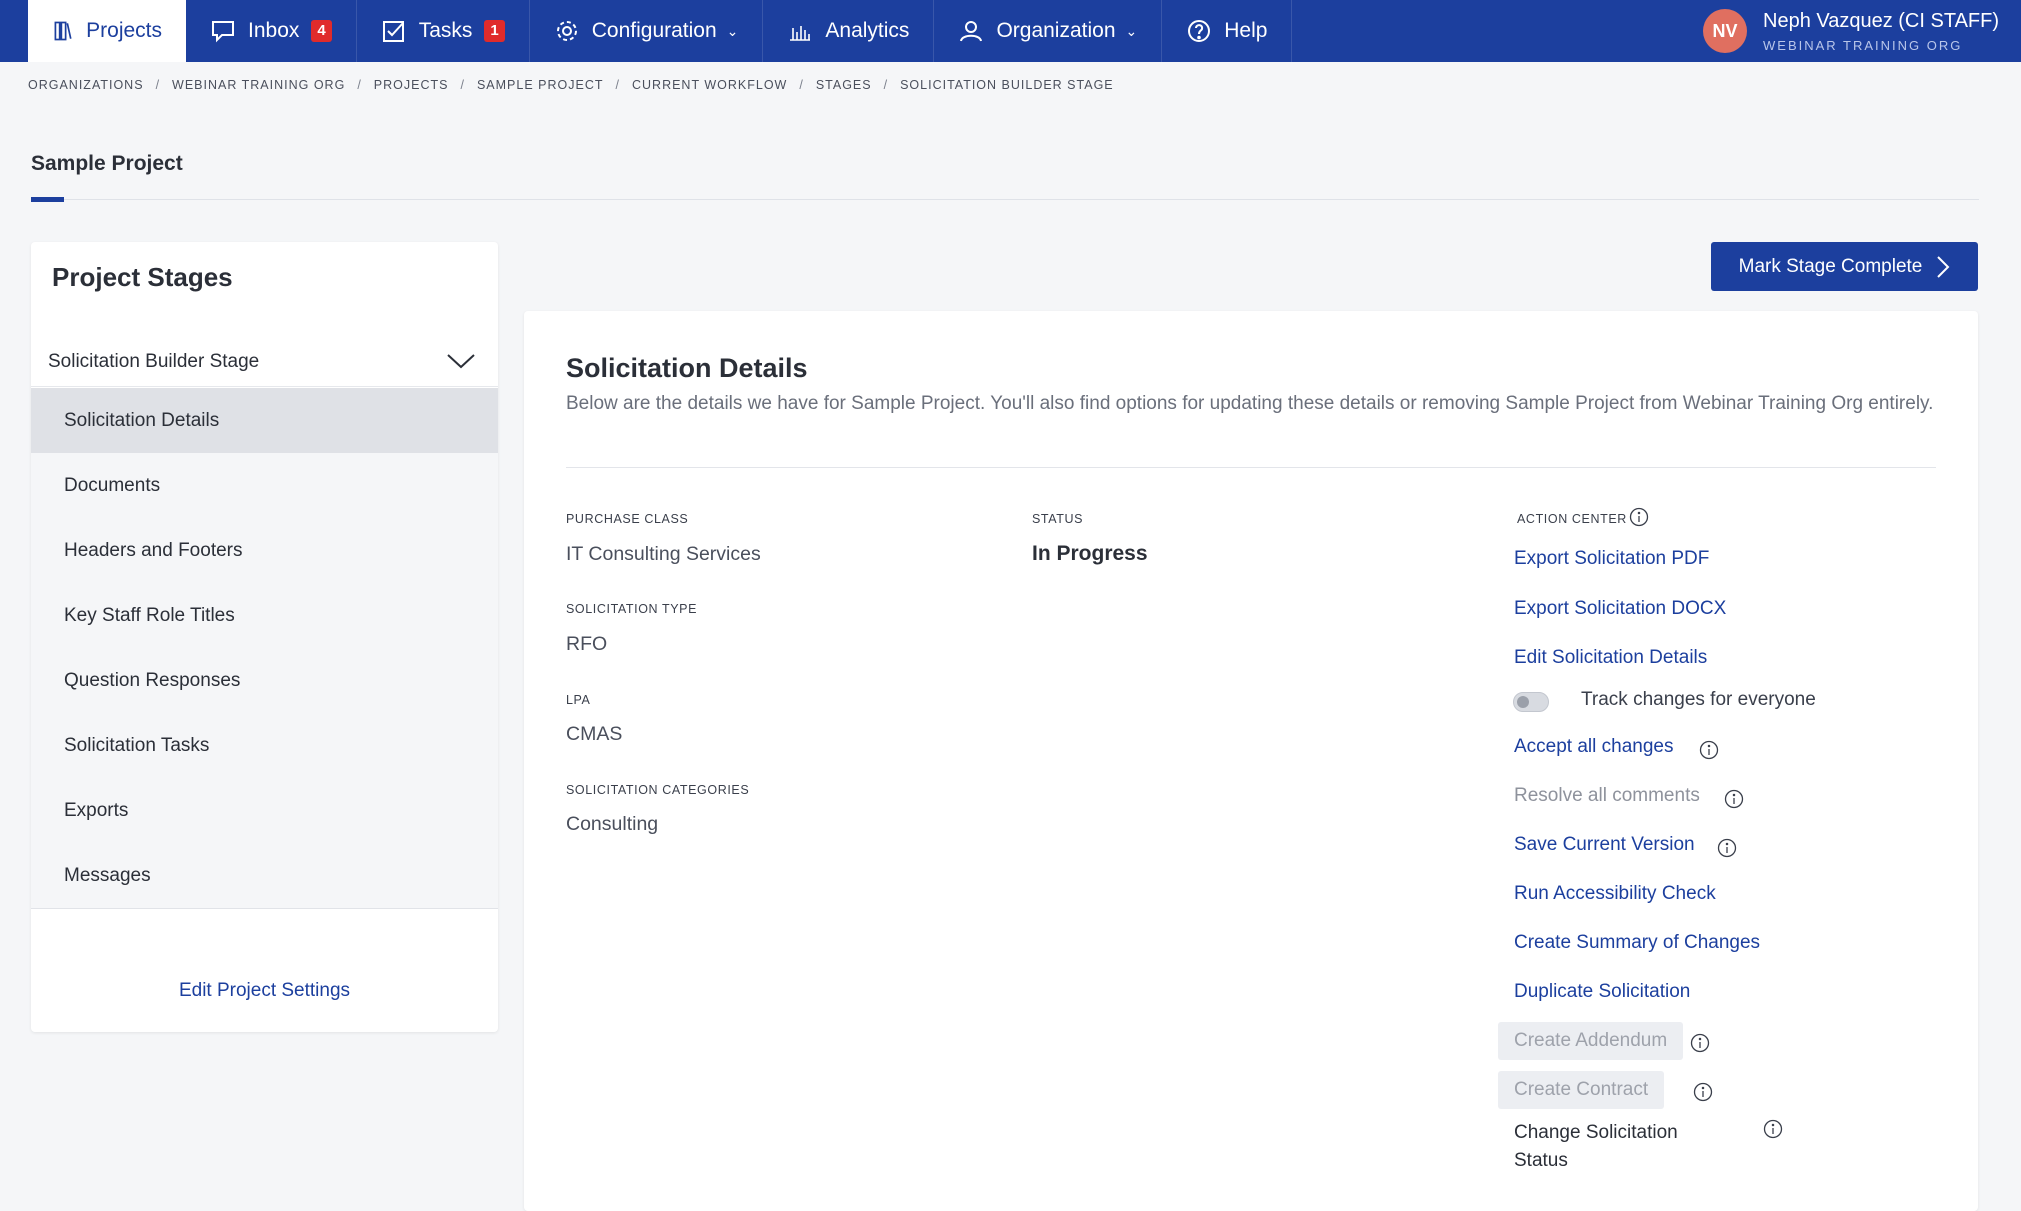 This screenshot has width=2021, height=1211. Describe the element at coordinates (86, 85) in the screenshot. I see `breadcrumb-organizations: ORGANIZATIONS` at that location.